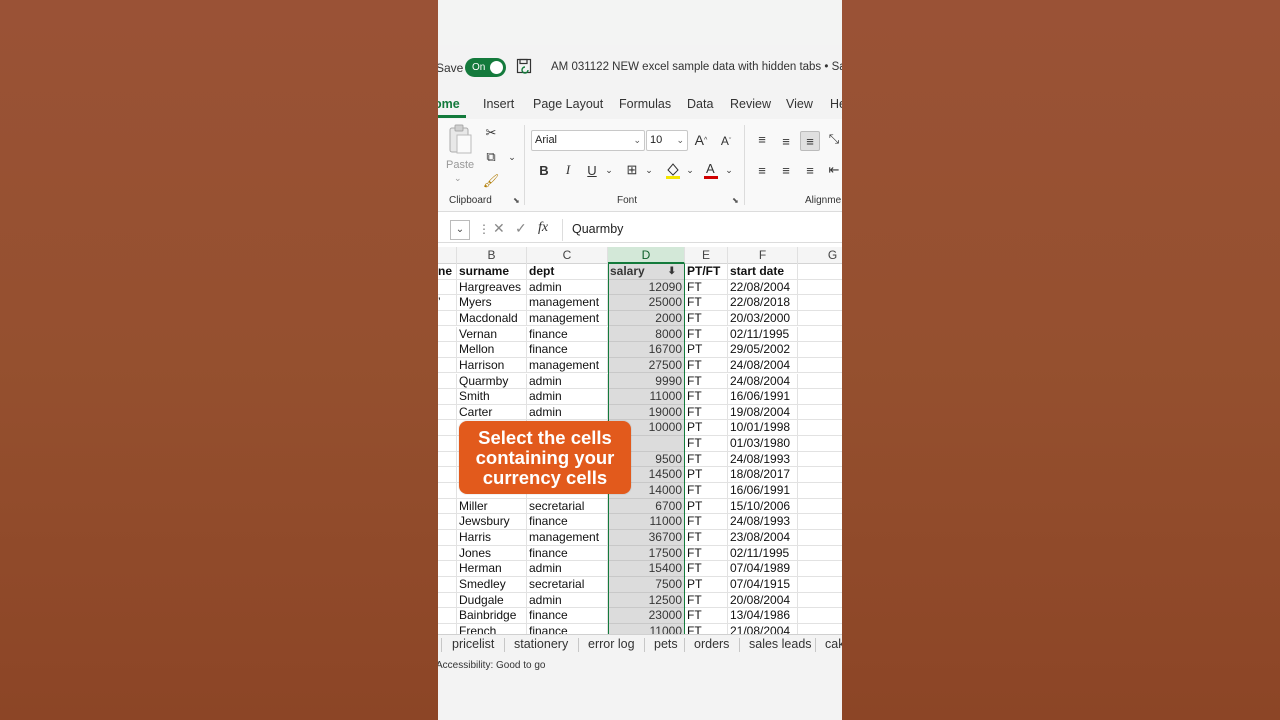  What do you see at coordinates (568, 170) in the screenshot?
I see `italic-button: I` at bounding box center [568, 170].